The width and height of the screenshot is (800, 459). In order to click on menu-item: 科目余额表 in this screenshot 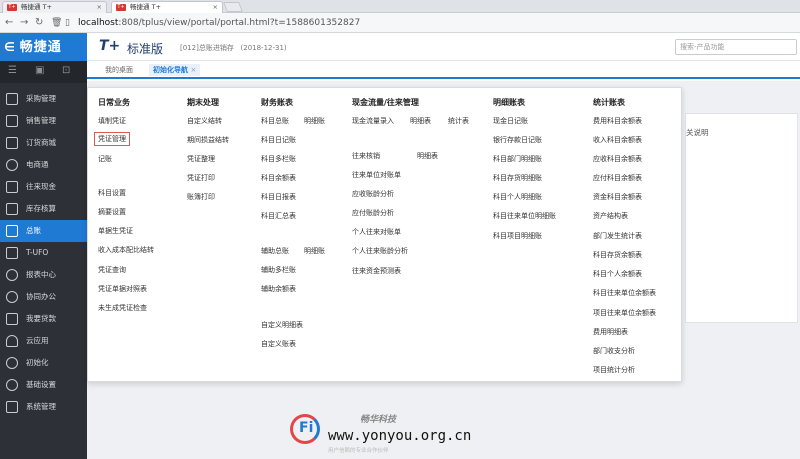, I will do `click(278, 178)`.